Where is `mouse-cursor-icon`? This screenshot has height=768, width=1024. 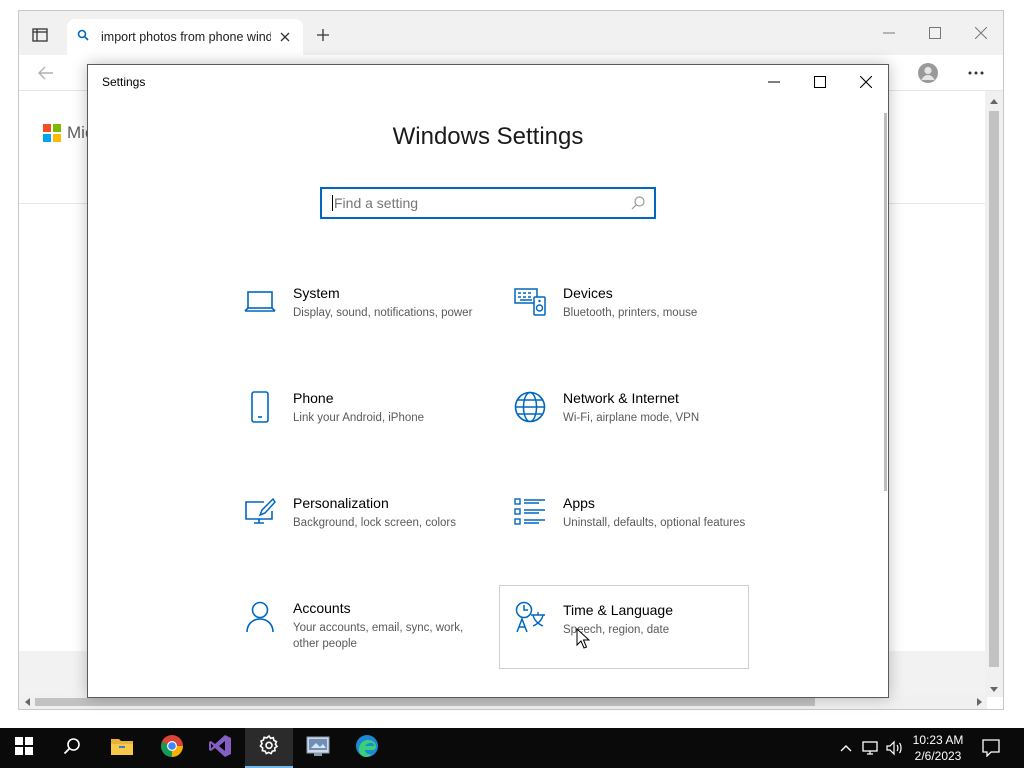
mouse-cursor-icon is located at coordinates (583, 638).